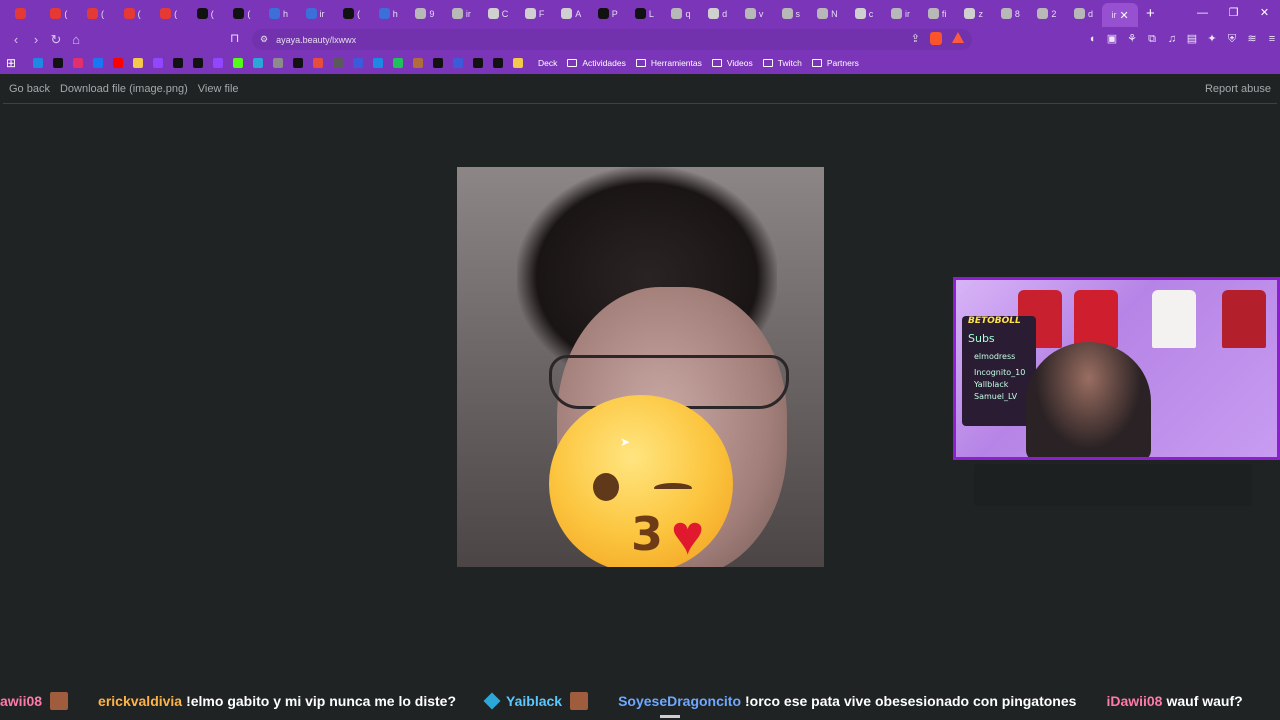  What do you see at coordinates (17, 63) in the screenshot?
I see `grid-icon: ⊞` at bounding box center [17, 63].